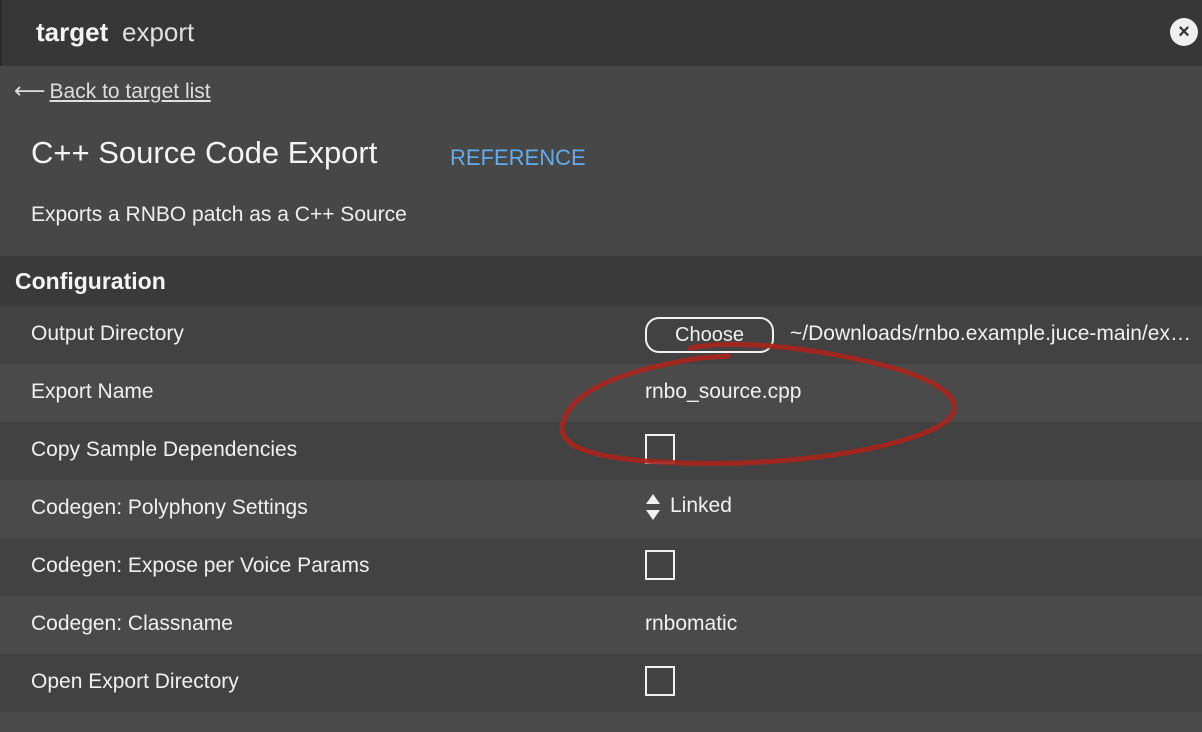  I want to click on back-to-target-list-link: ⟵ Back to target list, so click(112, 91).